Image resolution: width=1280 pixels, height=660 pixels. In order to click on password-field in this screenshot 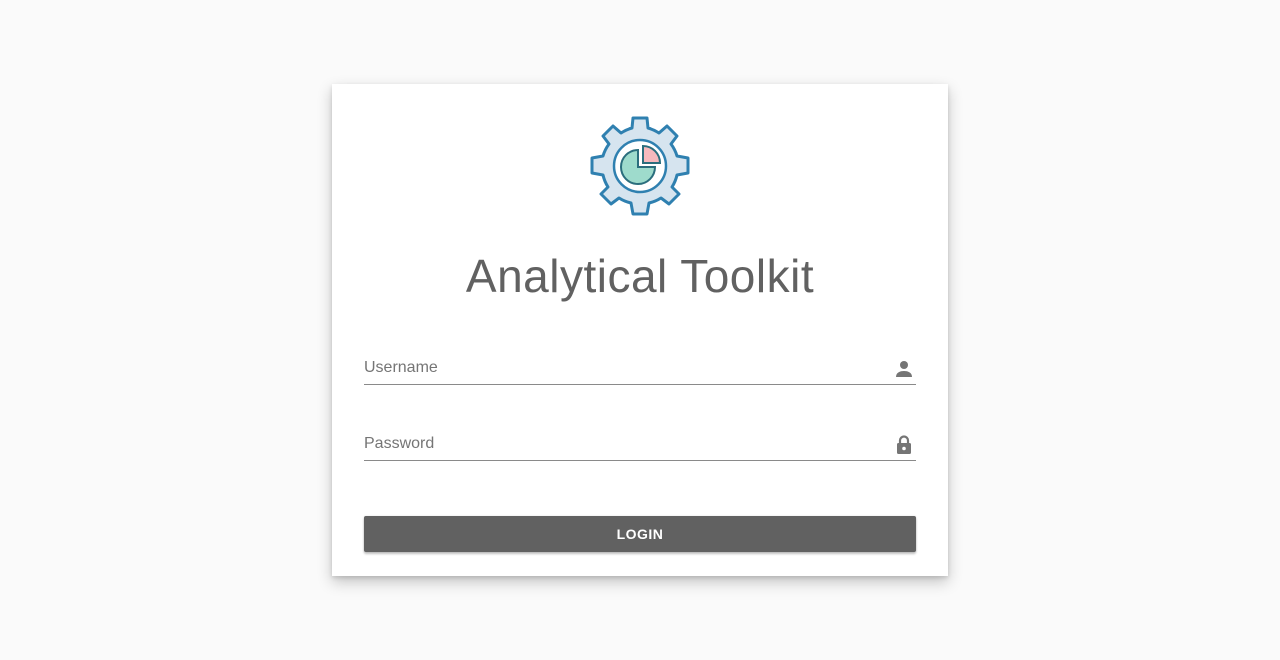, I will do `click(640, 441)`.